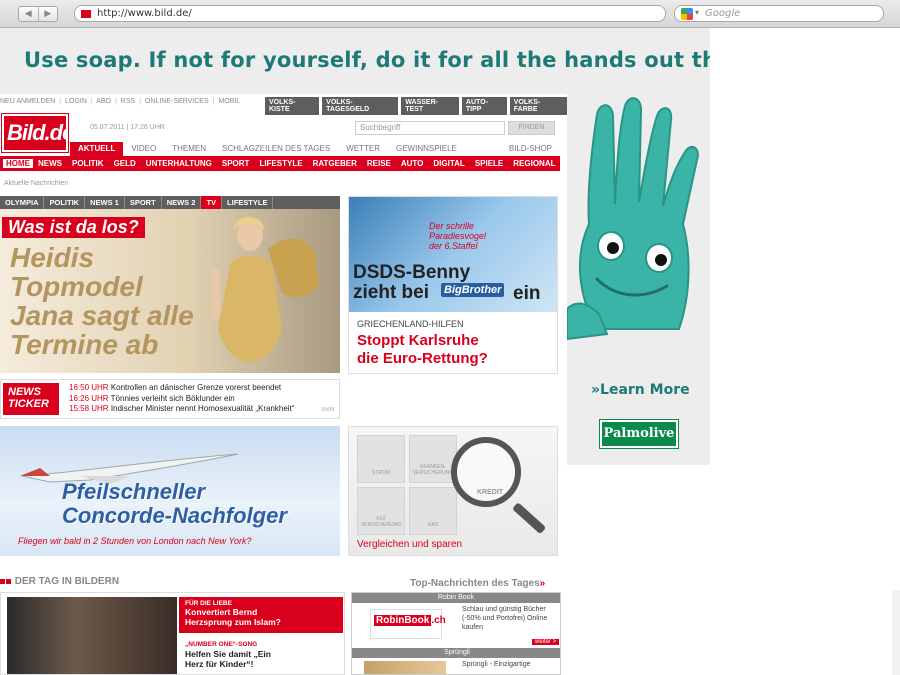 The width and height of the screenshot is (900, 675). Describe the element at coordinates (360, 106) in the screenshot. I see `service-tab: VOLKS-TAGESGELD` at that location.